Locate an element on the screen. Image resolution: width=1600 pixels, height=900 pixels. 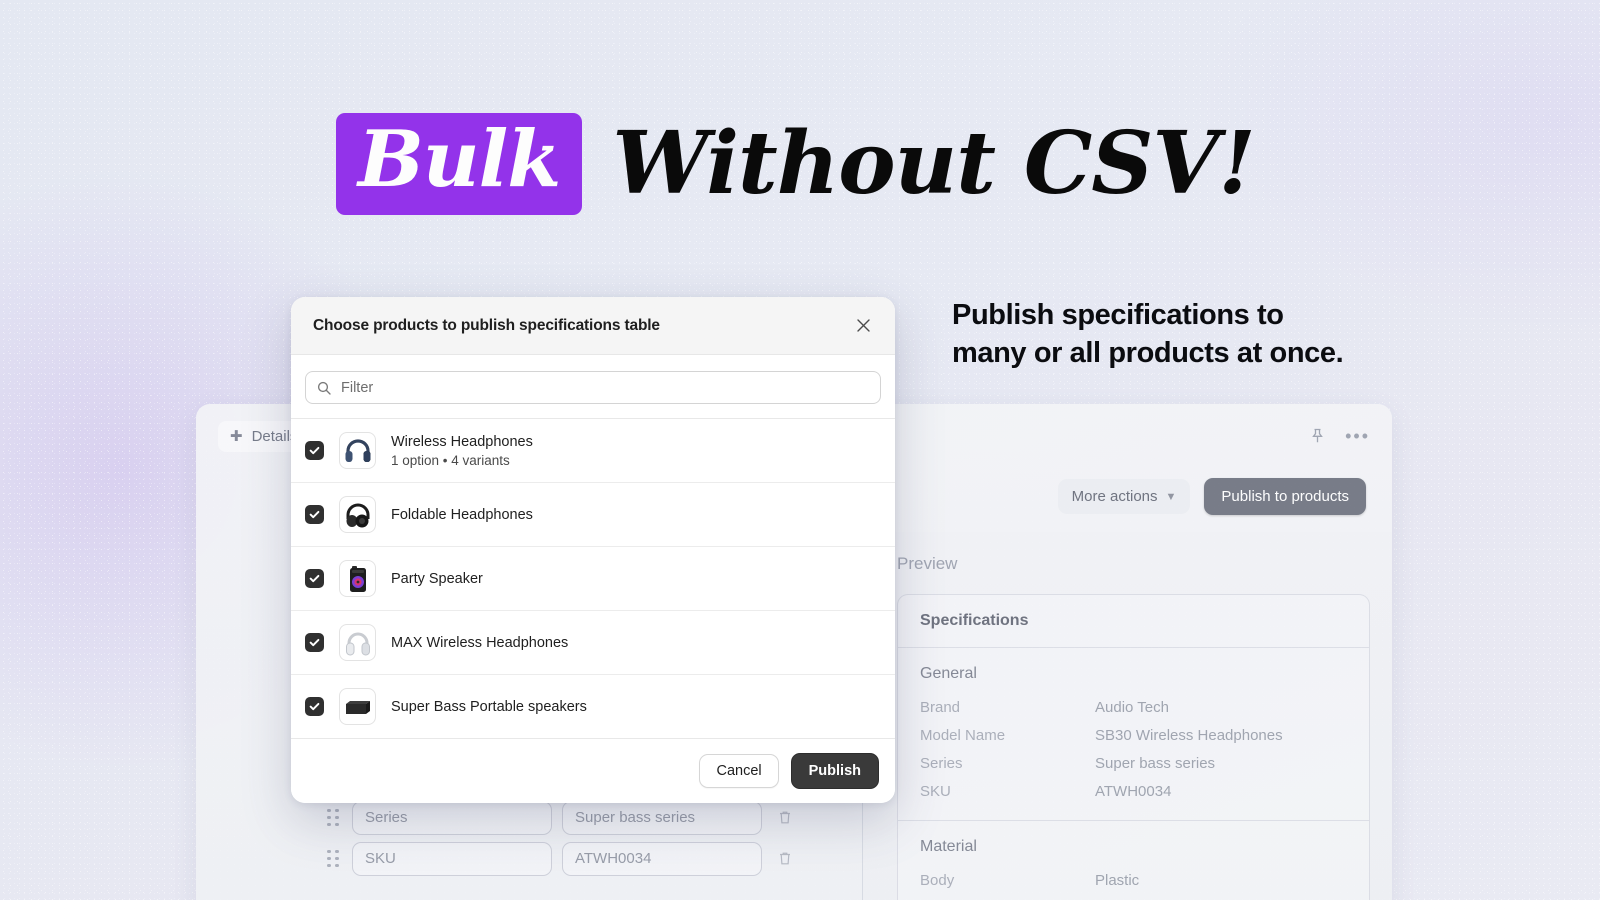
product-name: MAX Wireless Headphones is located at coordinates (480, 642).